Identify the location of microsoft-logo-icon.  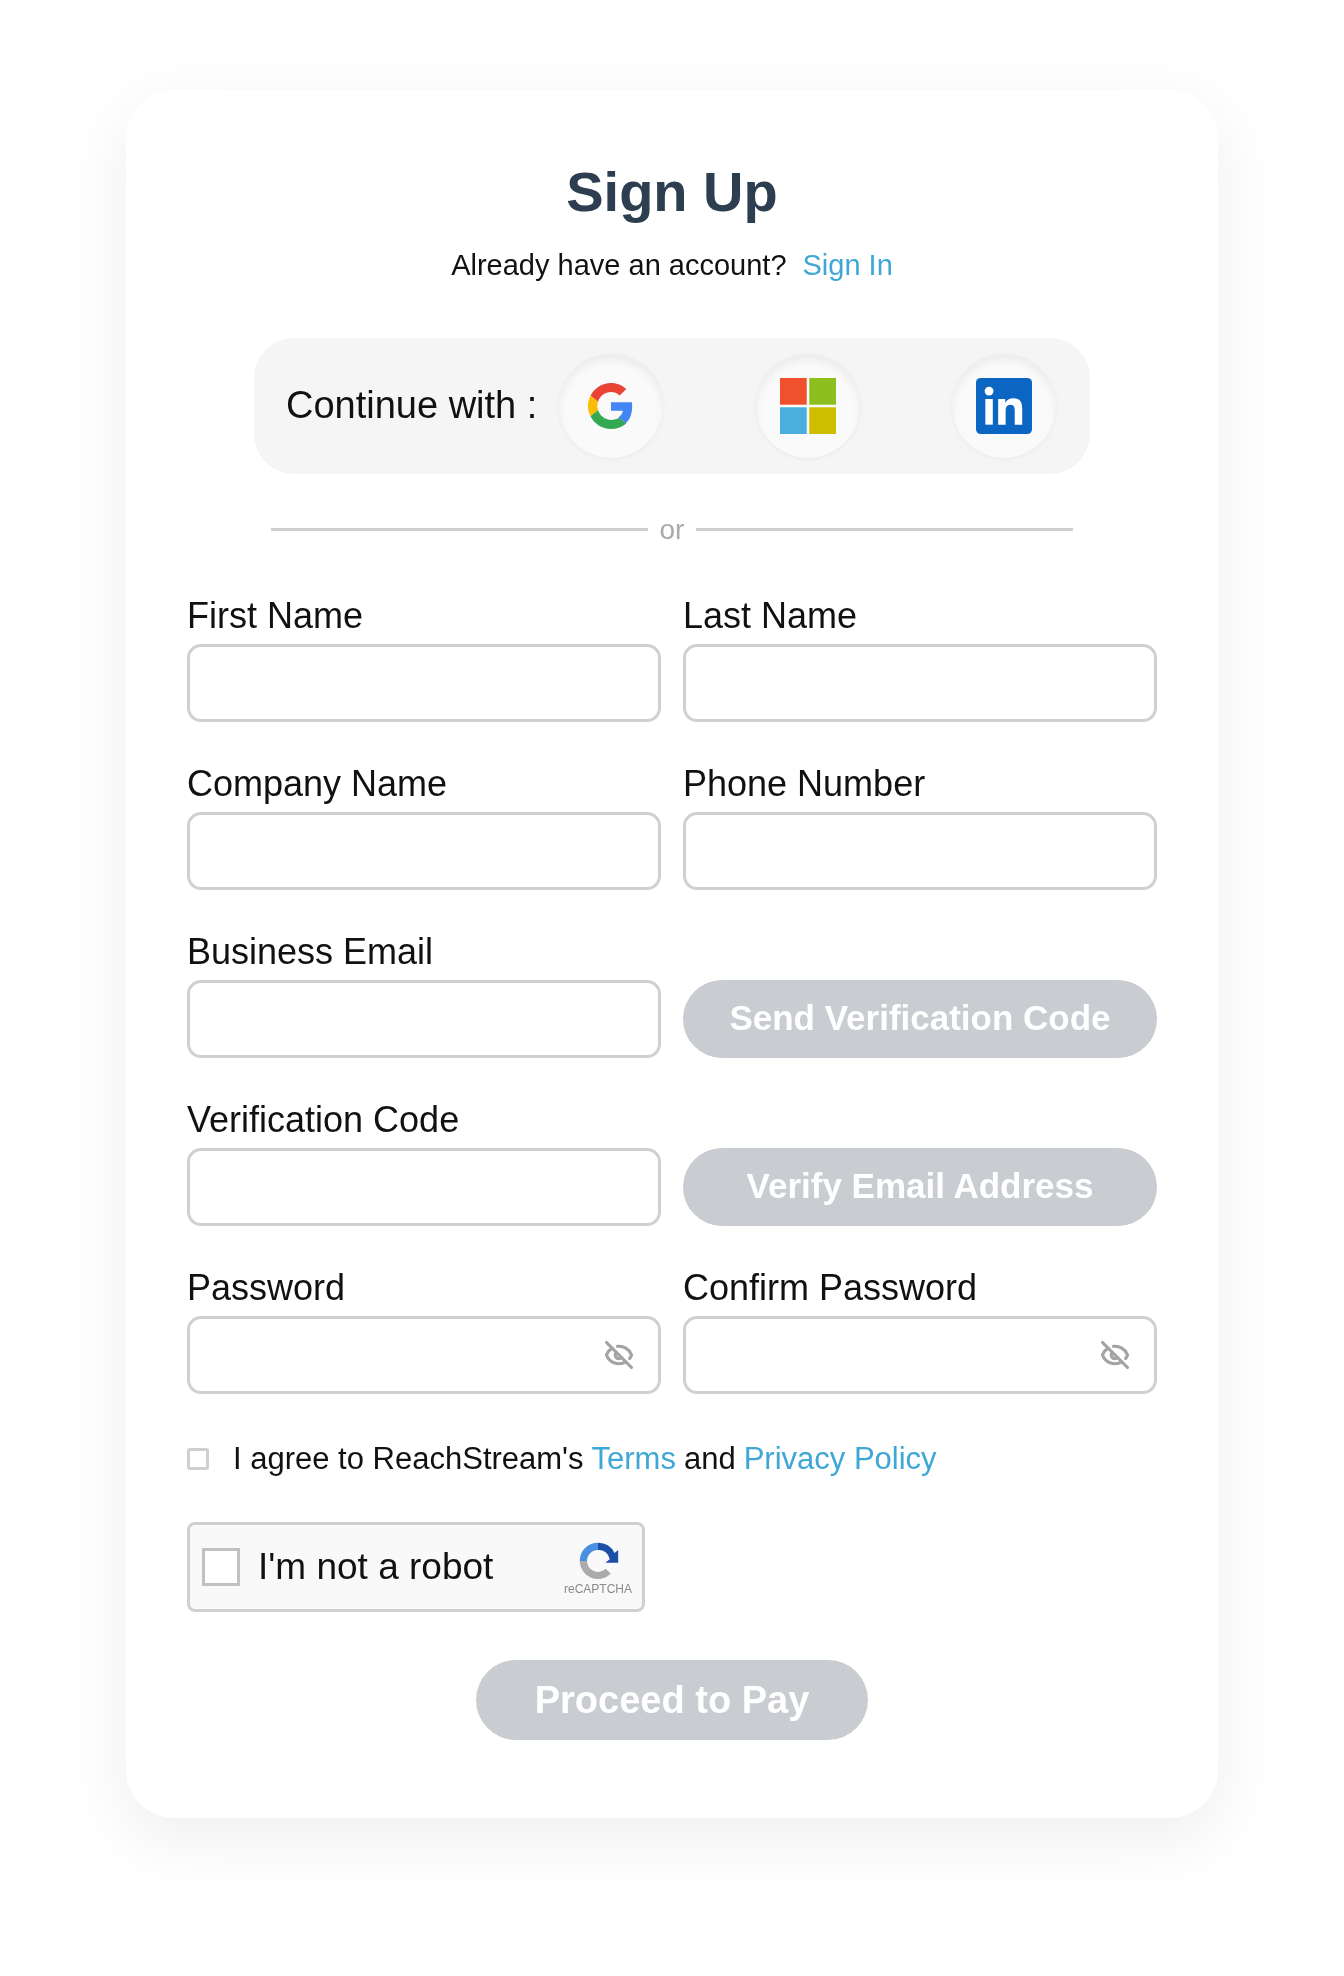
(807, 405).